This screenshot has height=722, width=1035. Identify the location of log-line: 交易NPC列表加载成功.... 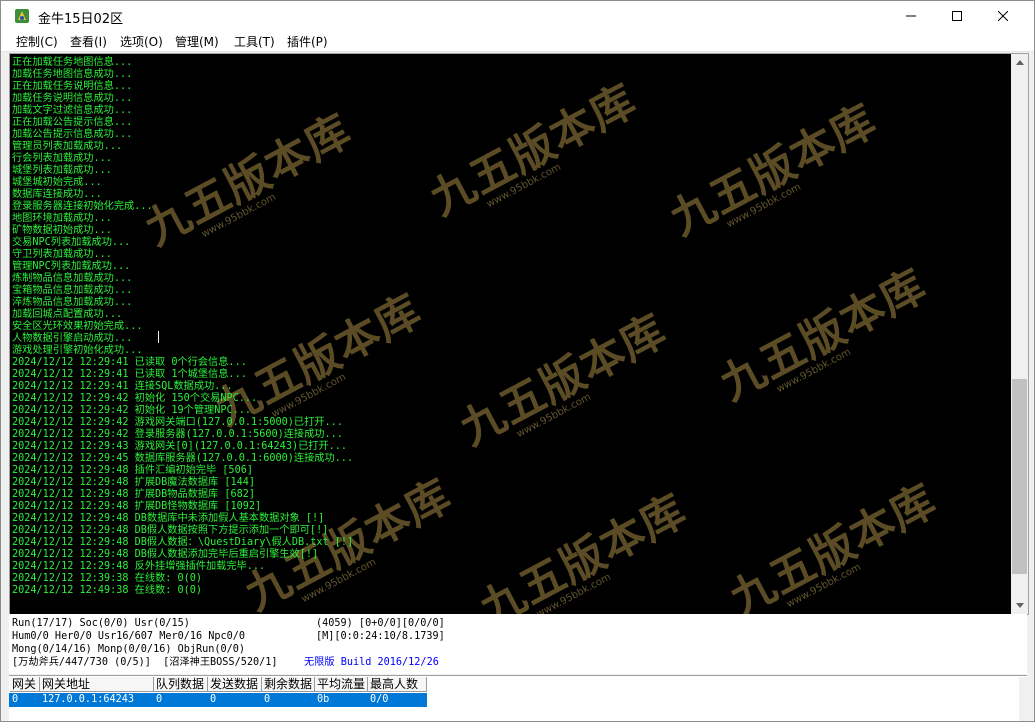
(71, 242).